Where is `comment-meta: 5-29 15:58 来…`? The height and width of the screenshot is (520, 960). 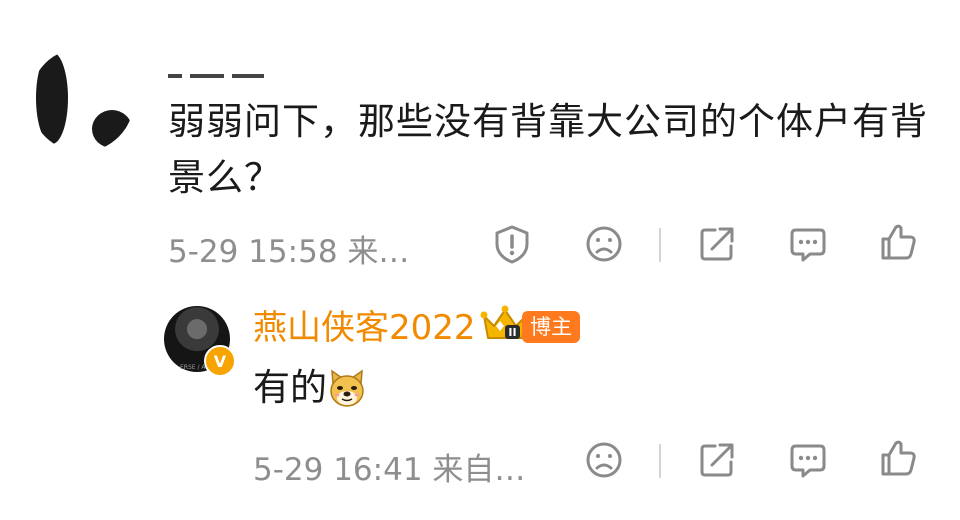 comment-meta: 5-29 15:58 来… is located at coordinates (289, 252).